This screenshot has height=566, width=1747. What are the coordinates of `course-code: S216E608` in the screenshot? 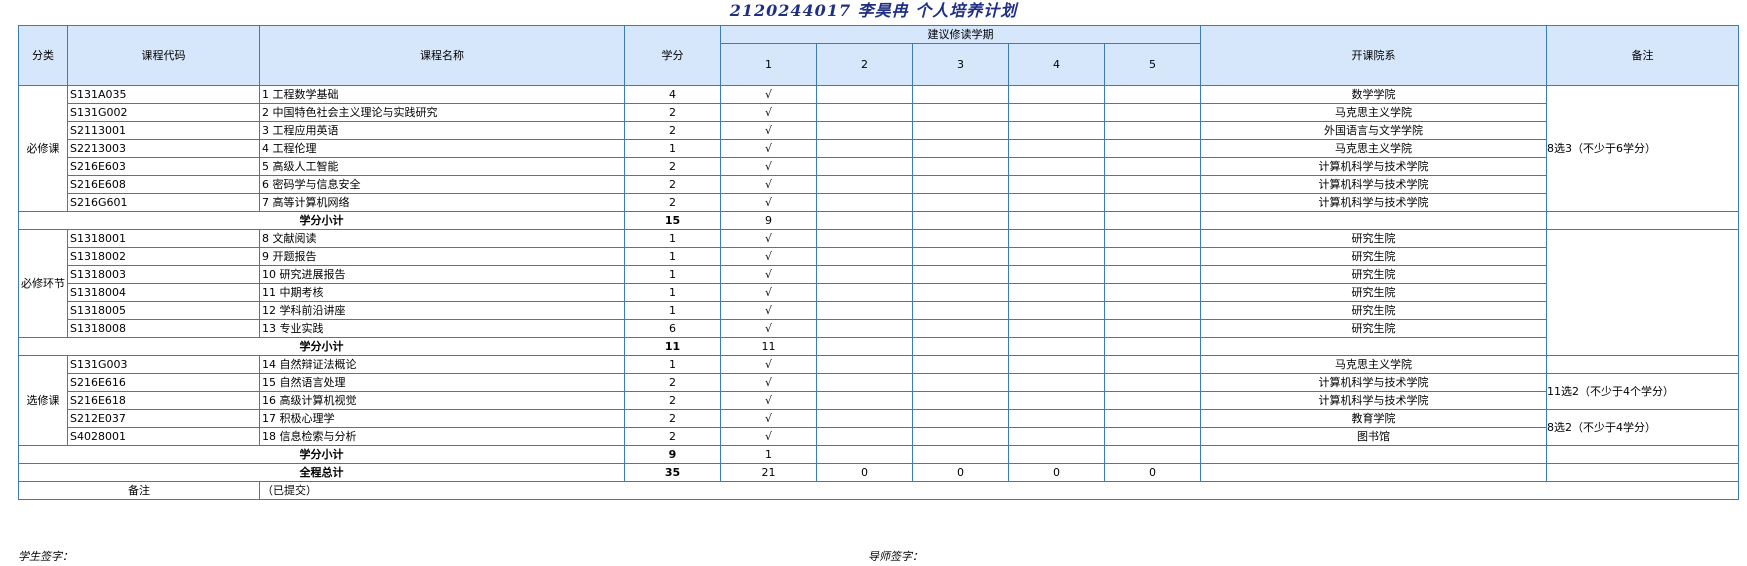 It's located at (163, 184).